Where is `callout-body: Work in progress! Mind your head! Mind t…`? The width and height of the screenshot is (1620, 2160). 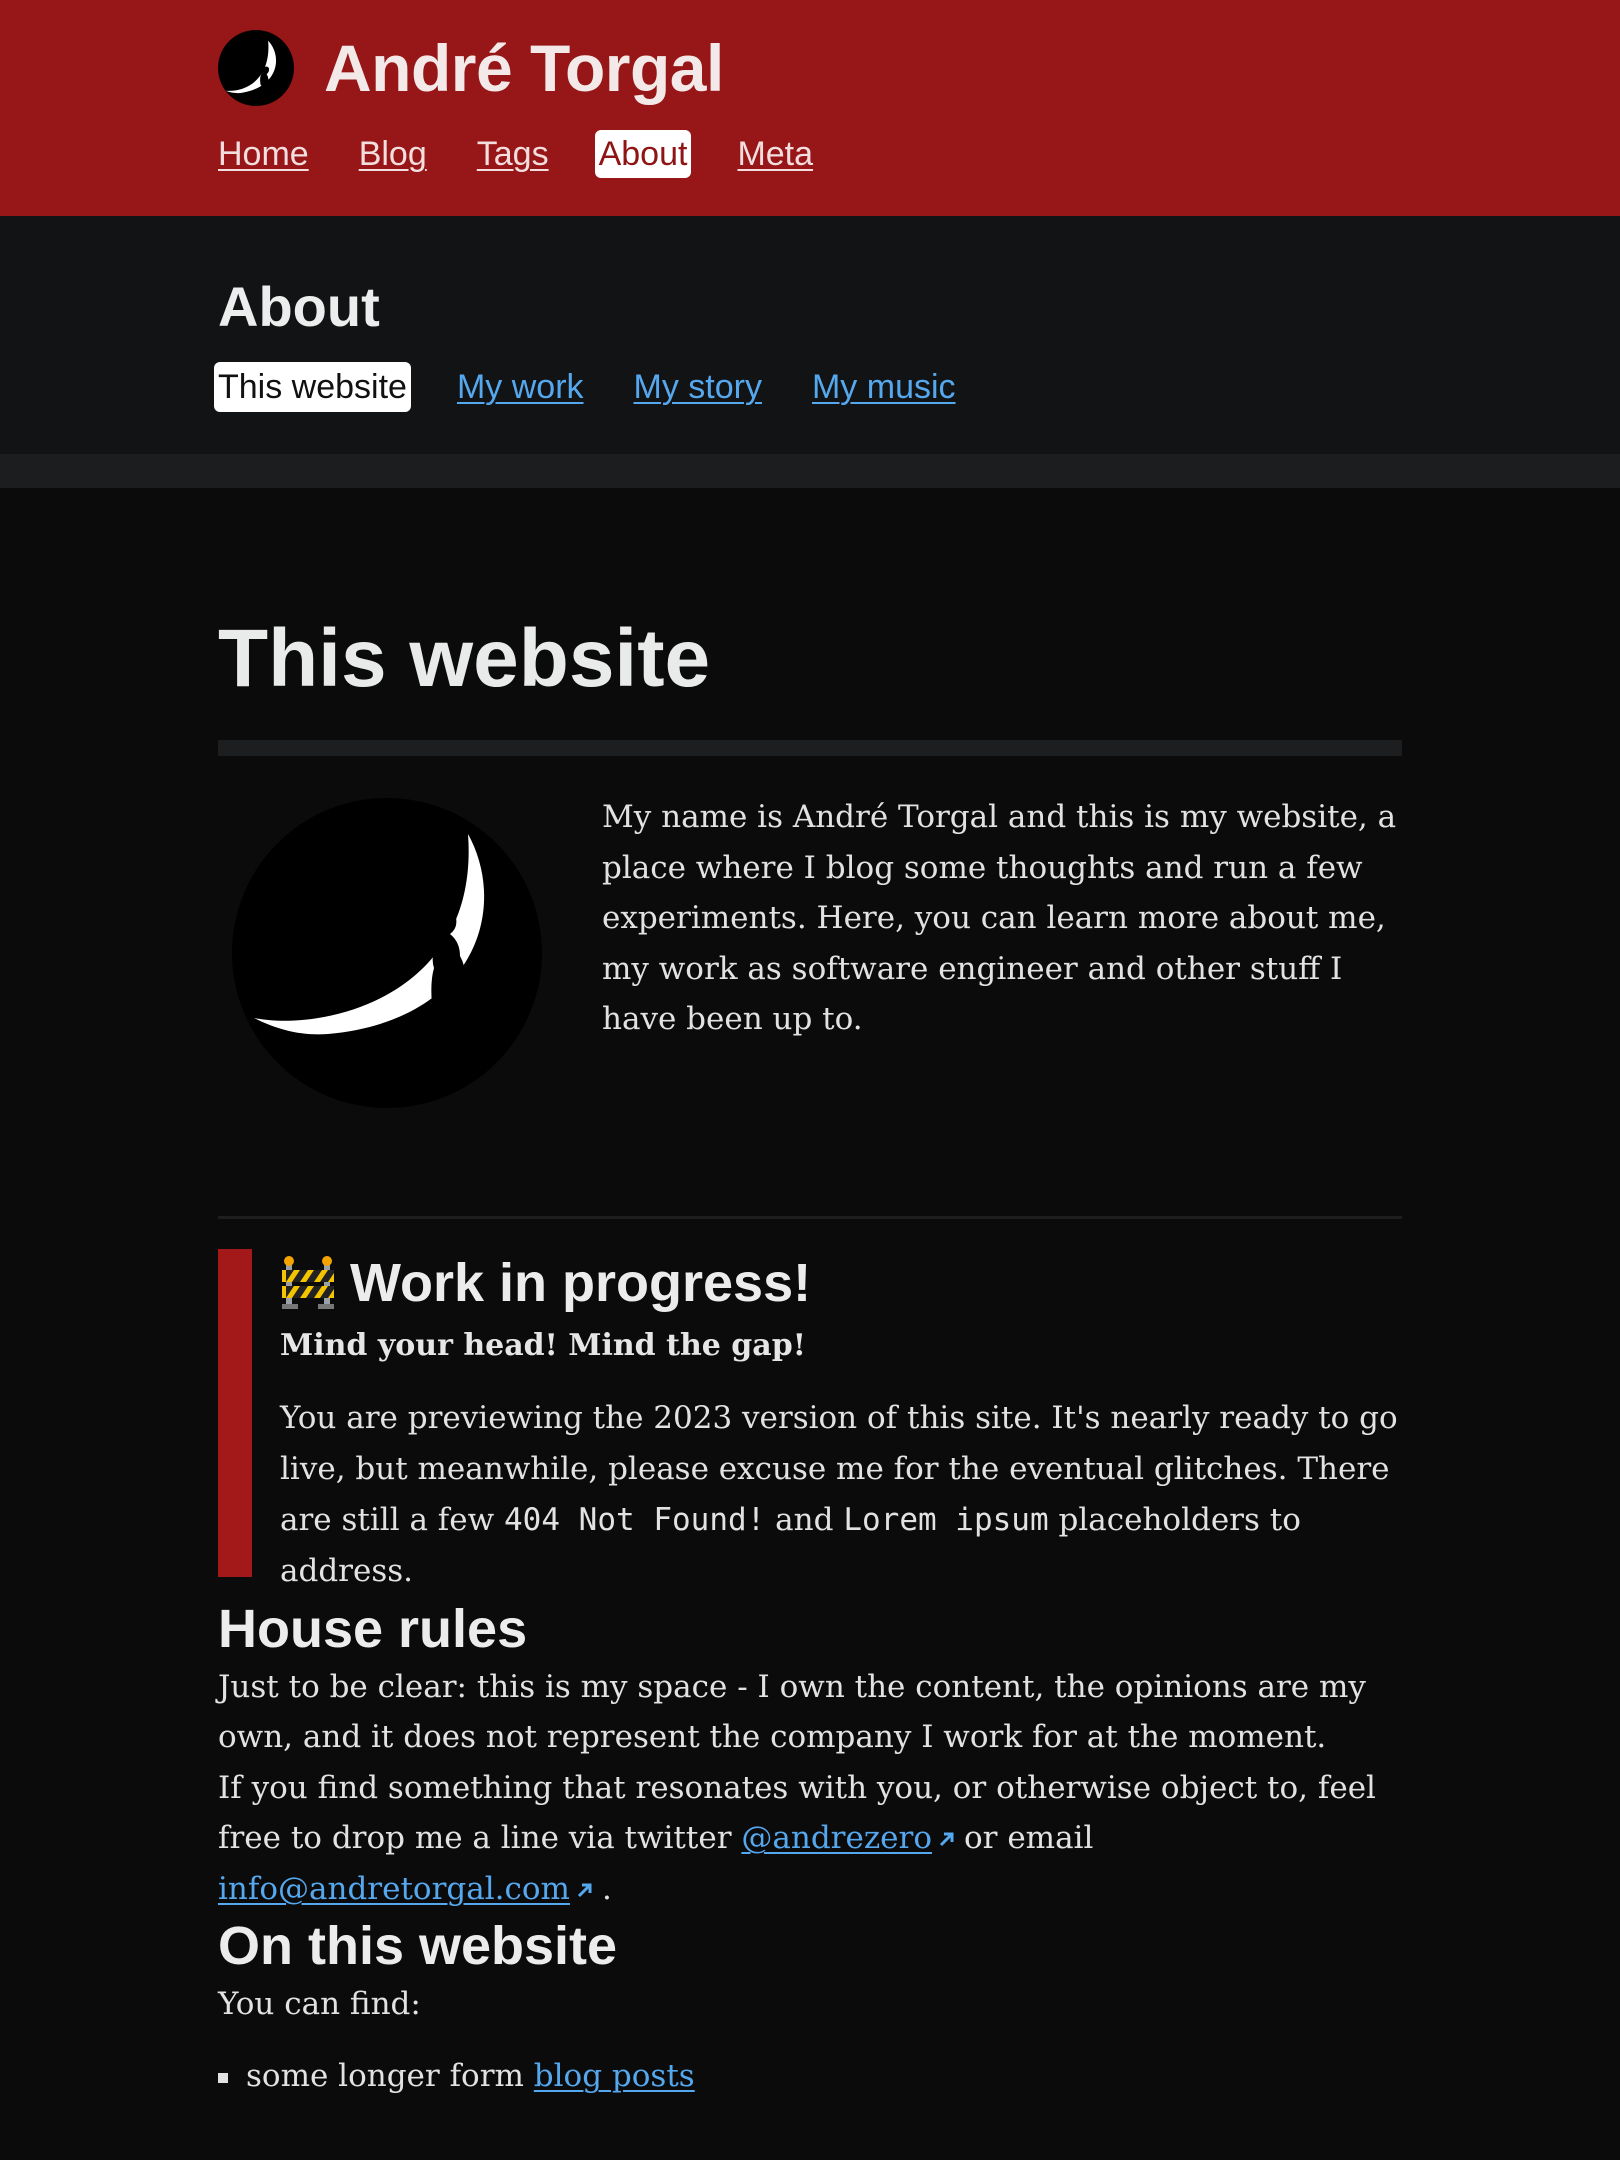
callout-body: Work in progress! Mind your head! Mind t… is located at coordinates (827, 1423).